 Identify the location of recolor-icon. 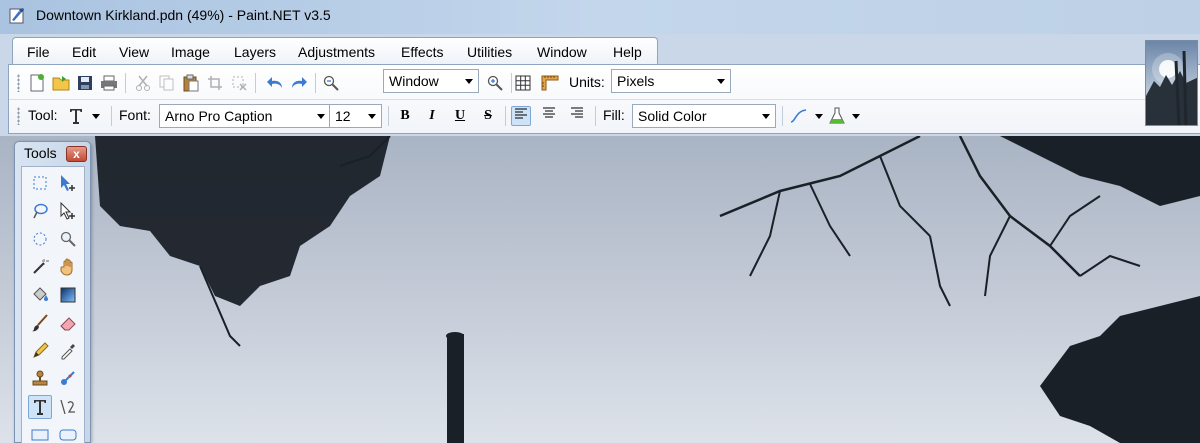
(68, 378).